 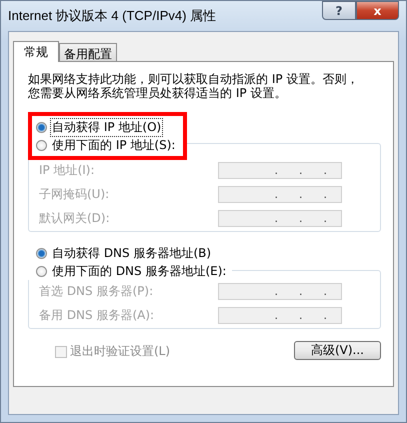 I want to click on tab: 备用配置, so click(x=88, y=52).